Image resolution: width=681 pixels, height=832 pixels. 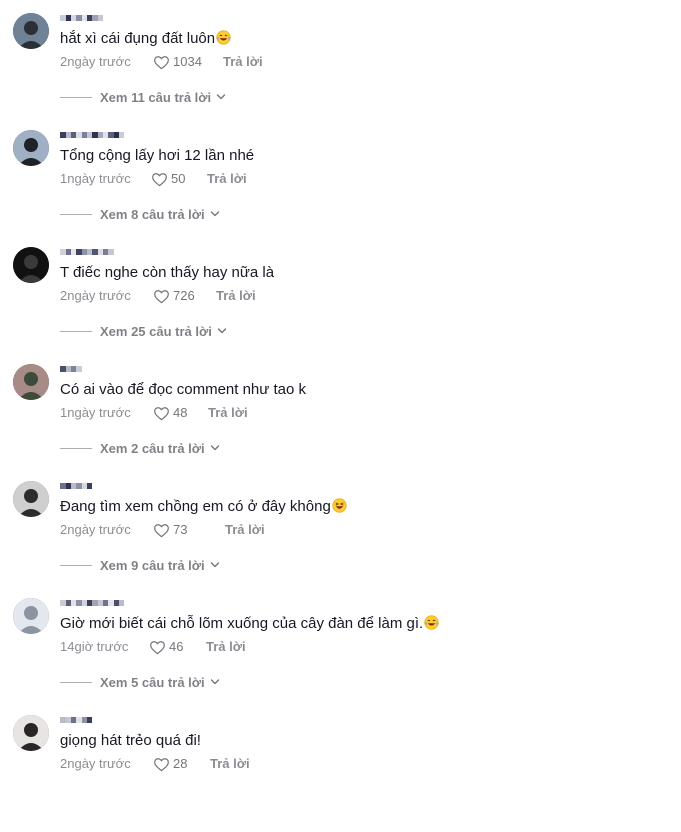 I want to click on comment-text: Đang tìm xem chồng em có ở đây không, so click(x=203, y=507).